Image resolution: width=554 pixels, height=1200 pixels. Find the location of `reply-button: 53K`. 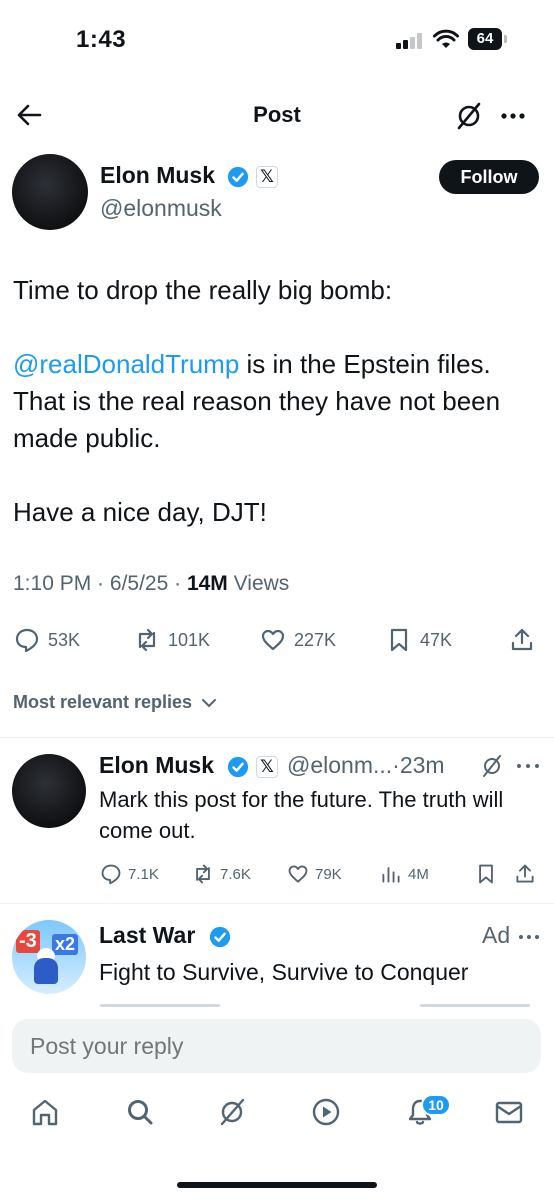

reply-button: 53K is located at coordinates (47, 640).